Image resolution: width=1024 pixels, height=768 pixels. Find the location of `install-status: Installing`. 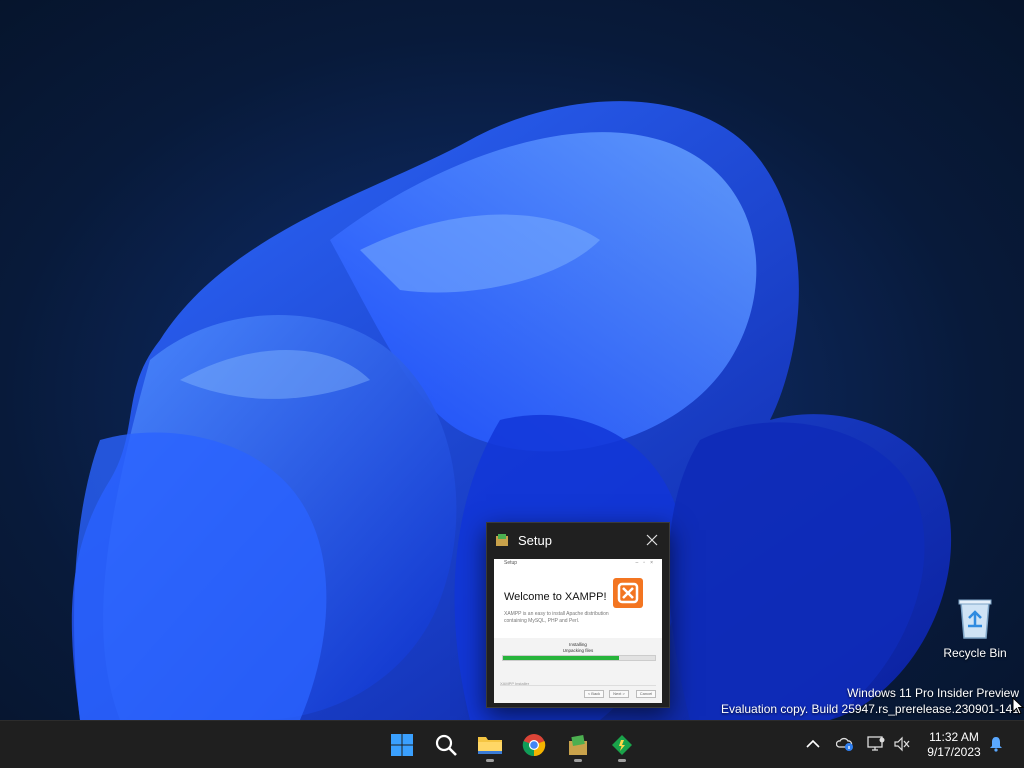

install-status: Installing is located at coordinates (578, 644).